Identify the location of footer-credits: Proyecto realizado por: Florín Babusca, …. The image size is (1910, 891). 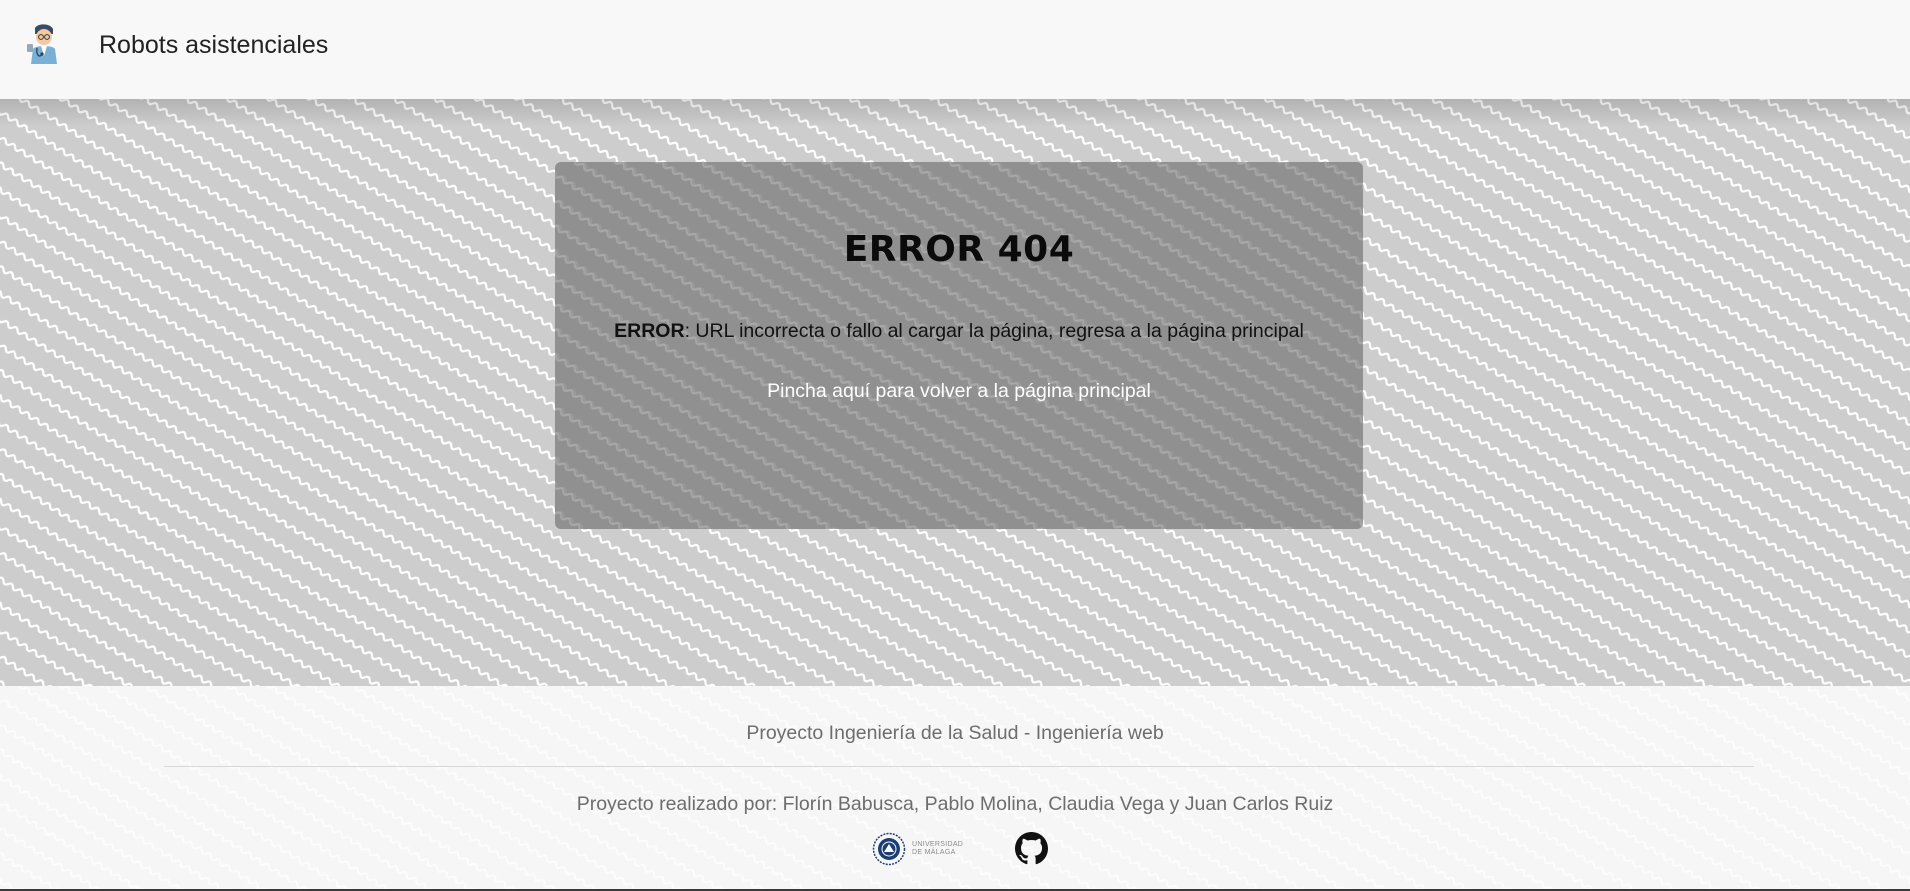
(955, 804).